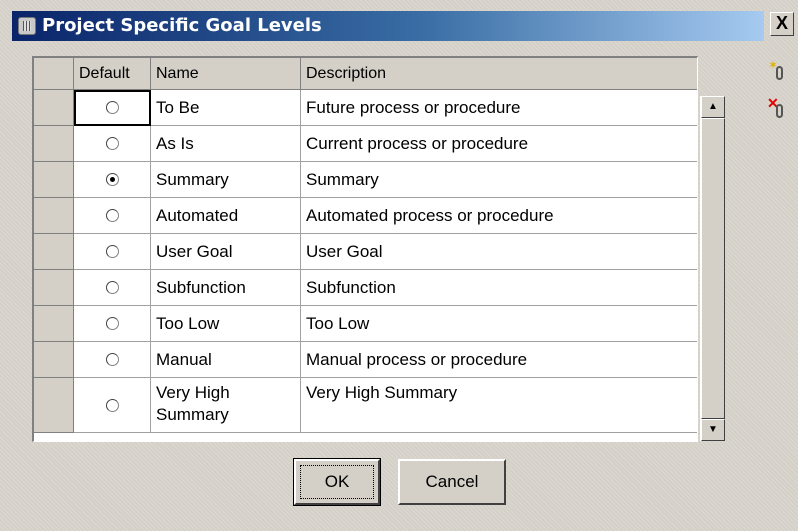 Image resolution: width=798 pixels, height=531 pixels. I want to click on goal-description-cell: Future process or procedure, so click(499, 108).